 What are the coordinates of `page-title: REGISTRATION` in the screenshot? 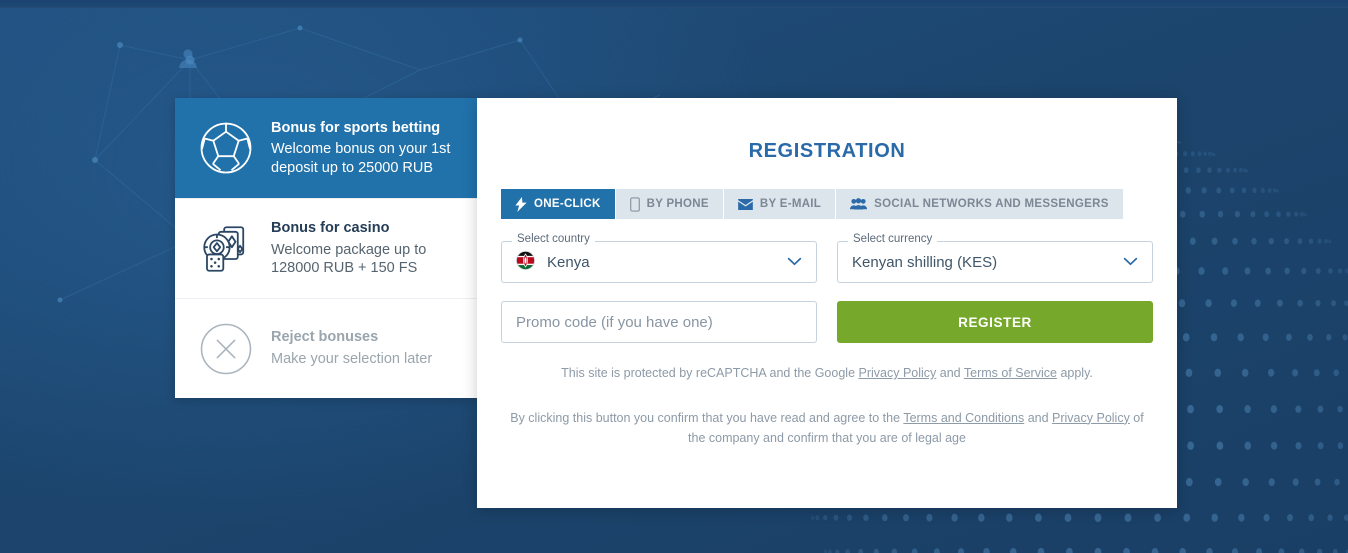 It's located at (827, 151).